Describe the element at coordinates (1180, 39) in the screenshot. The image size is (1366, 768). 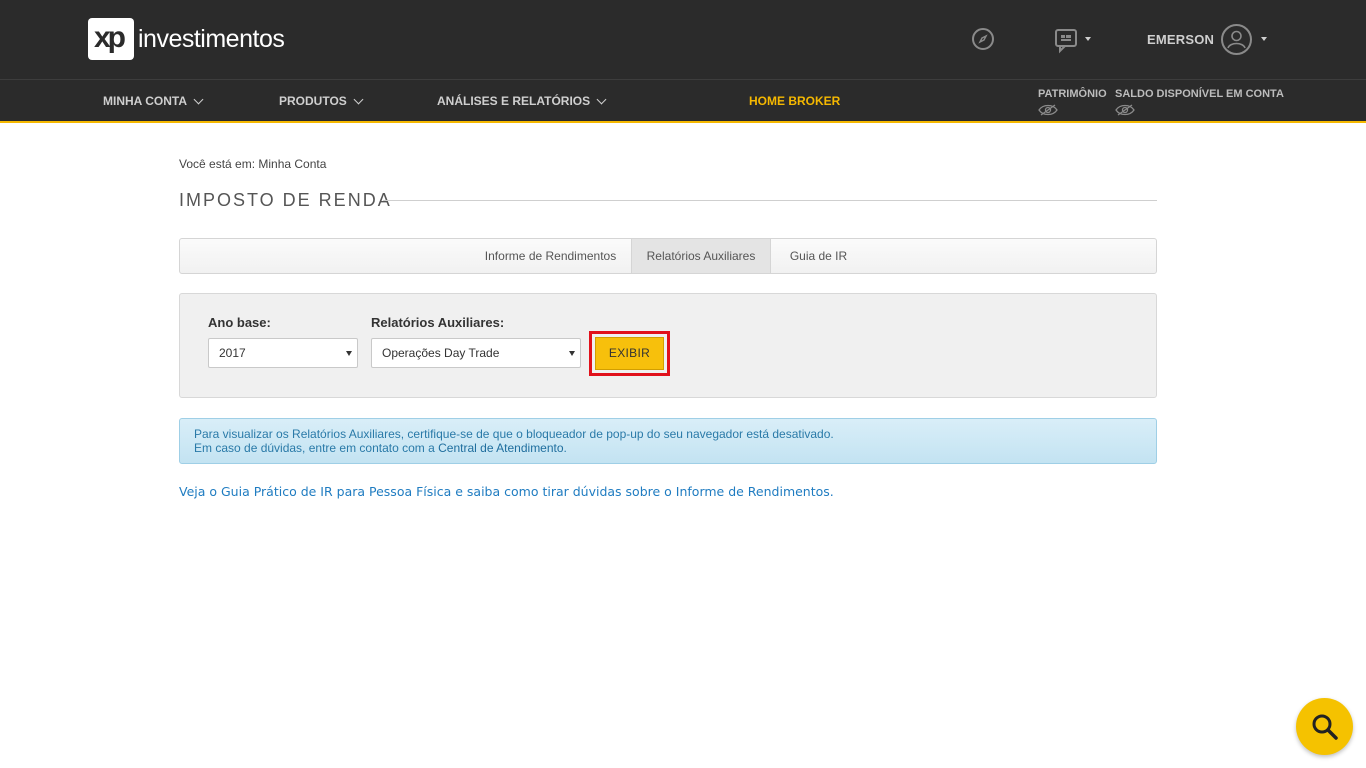
I see `user-name: EMERSON` at that location.